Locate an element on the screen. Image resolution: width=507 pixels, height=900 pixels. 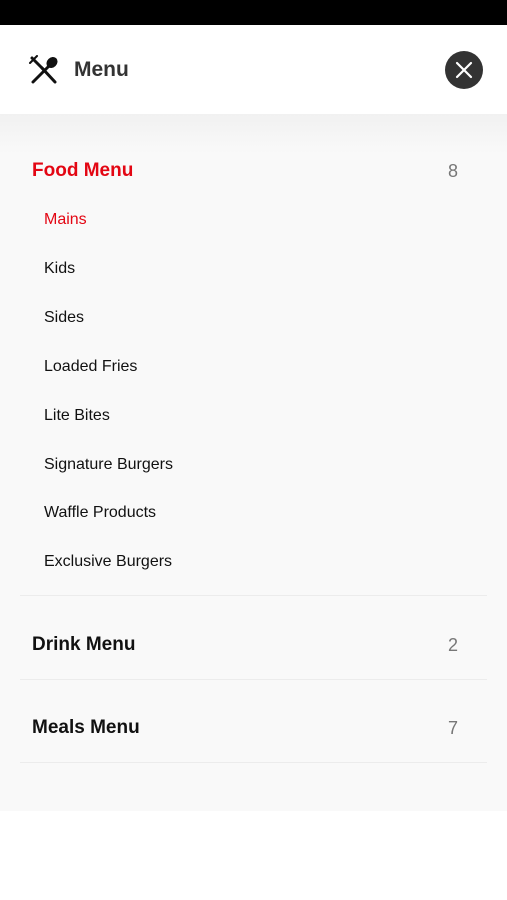
close-icon is located at coordinates (464, 70).